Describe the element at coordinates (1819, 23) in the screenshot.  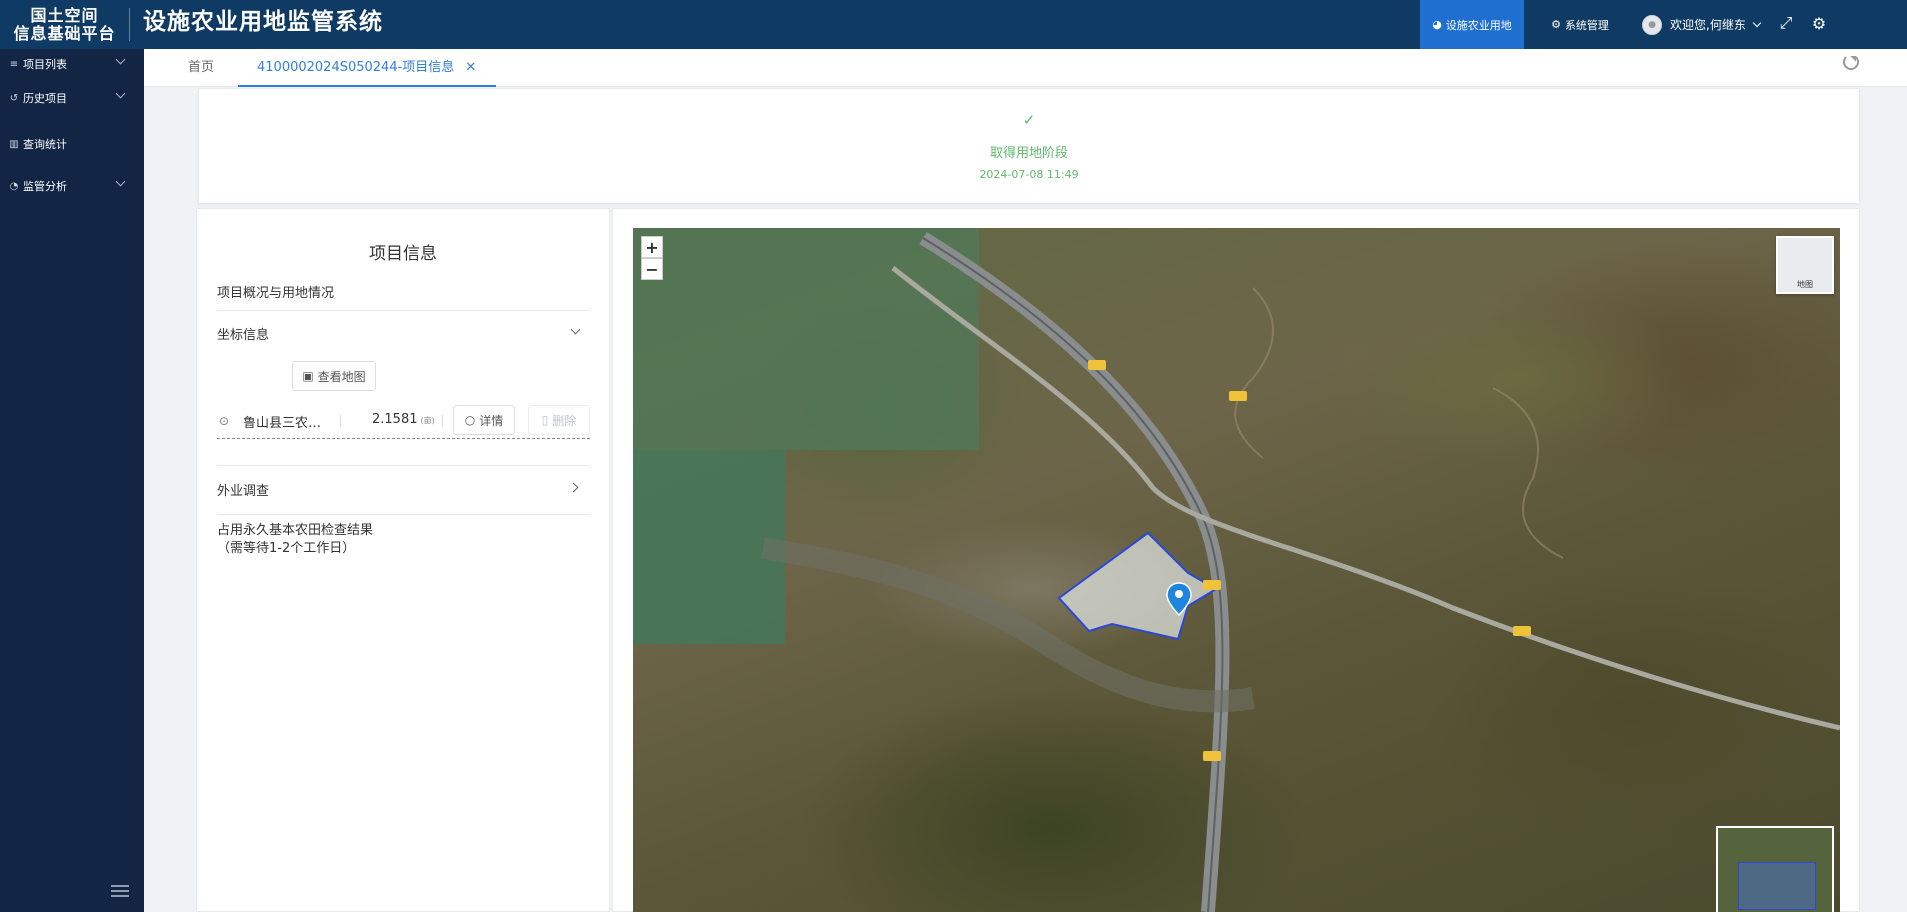
I see `settings-icon: ⚙` at that location.